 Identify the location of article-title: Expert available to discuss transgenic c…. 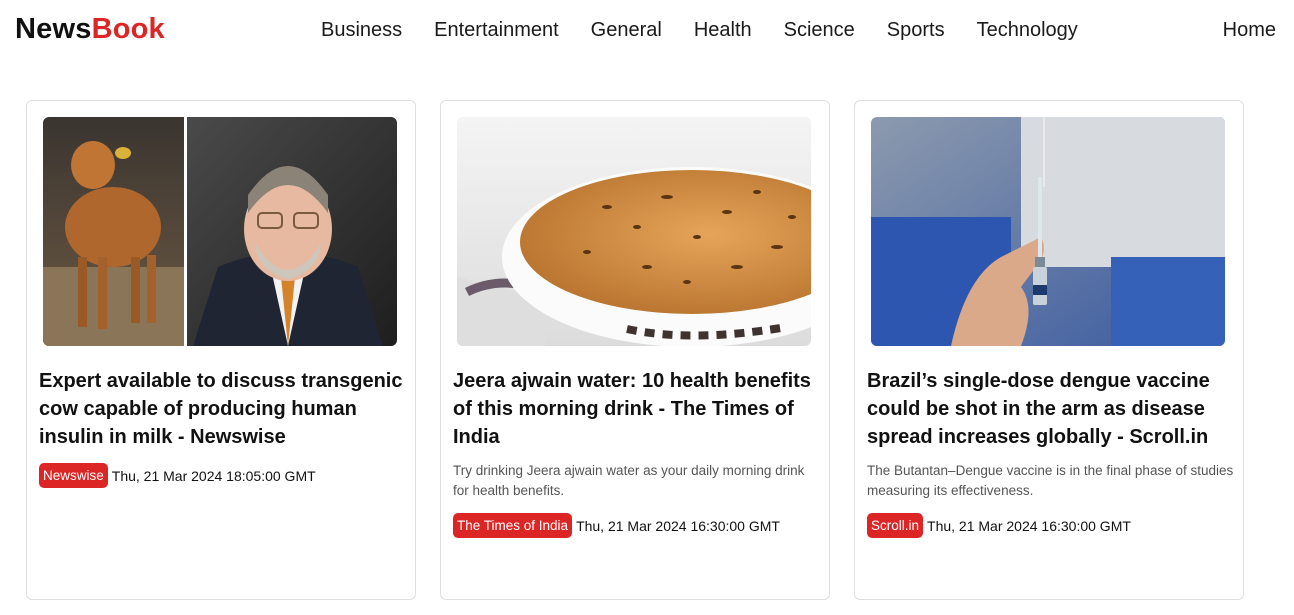
(224, 409).